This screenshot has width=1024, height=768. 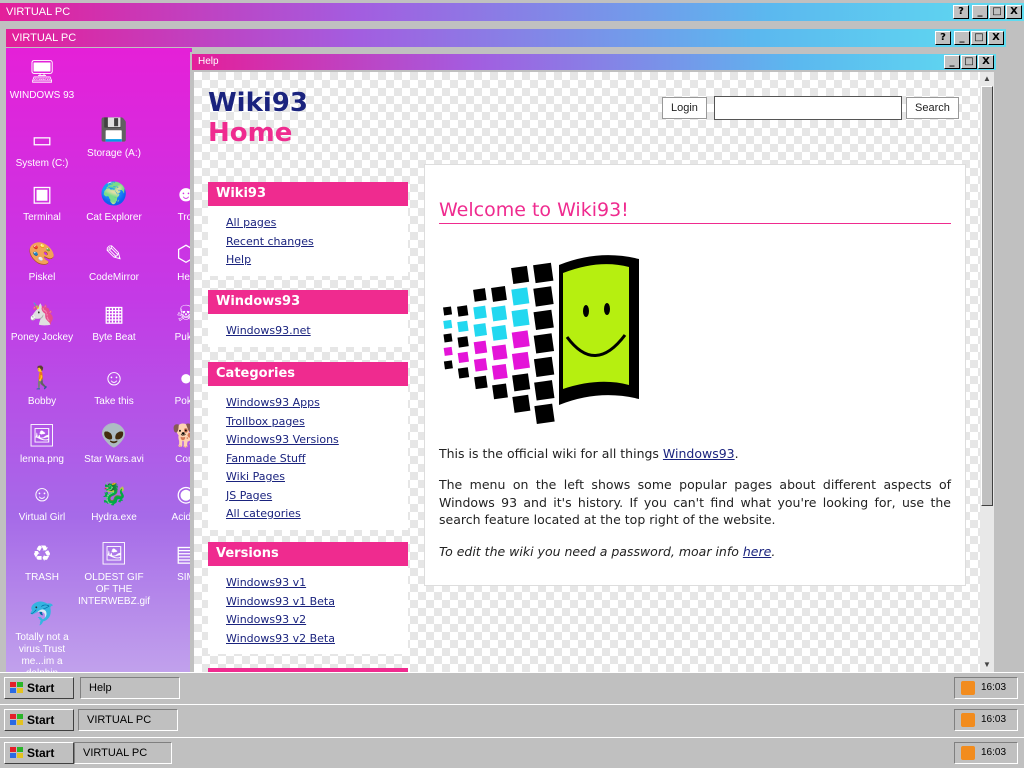 I want to click on sidebar-heading: Wiki93, so click(x=308, y=194).